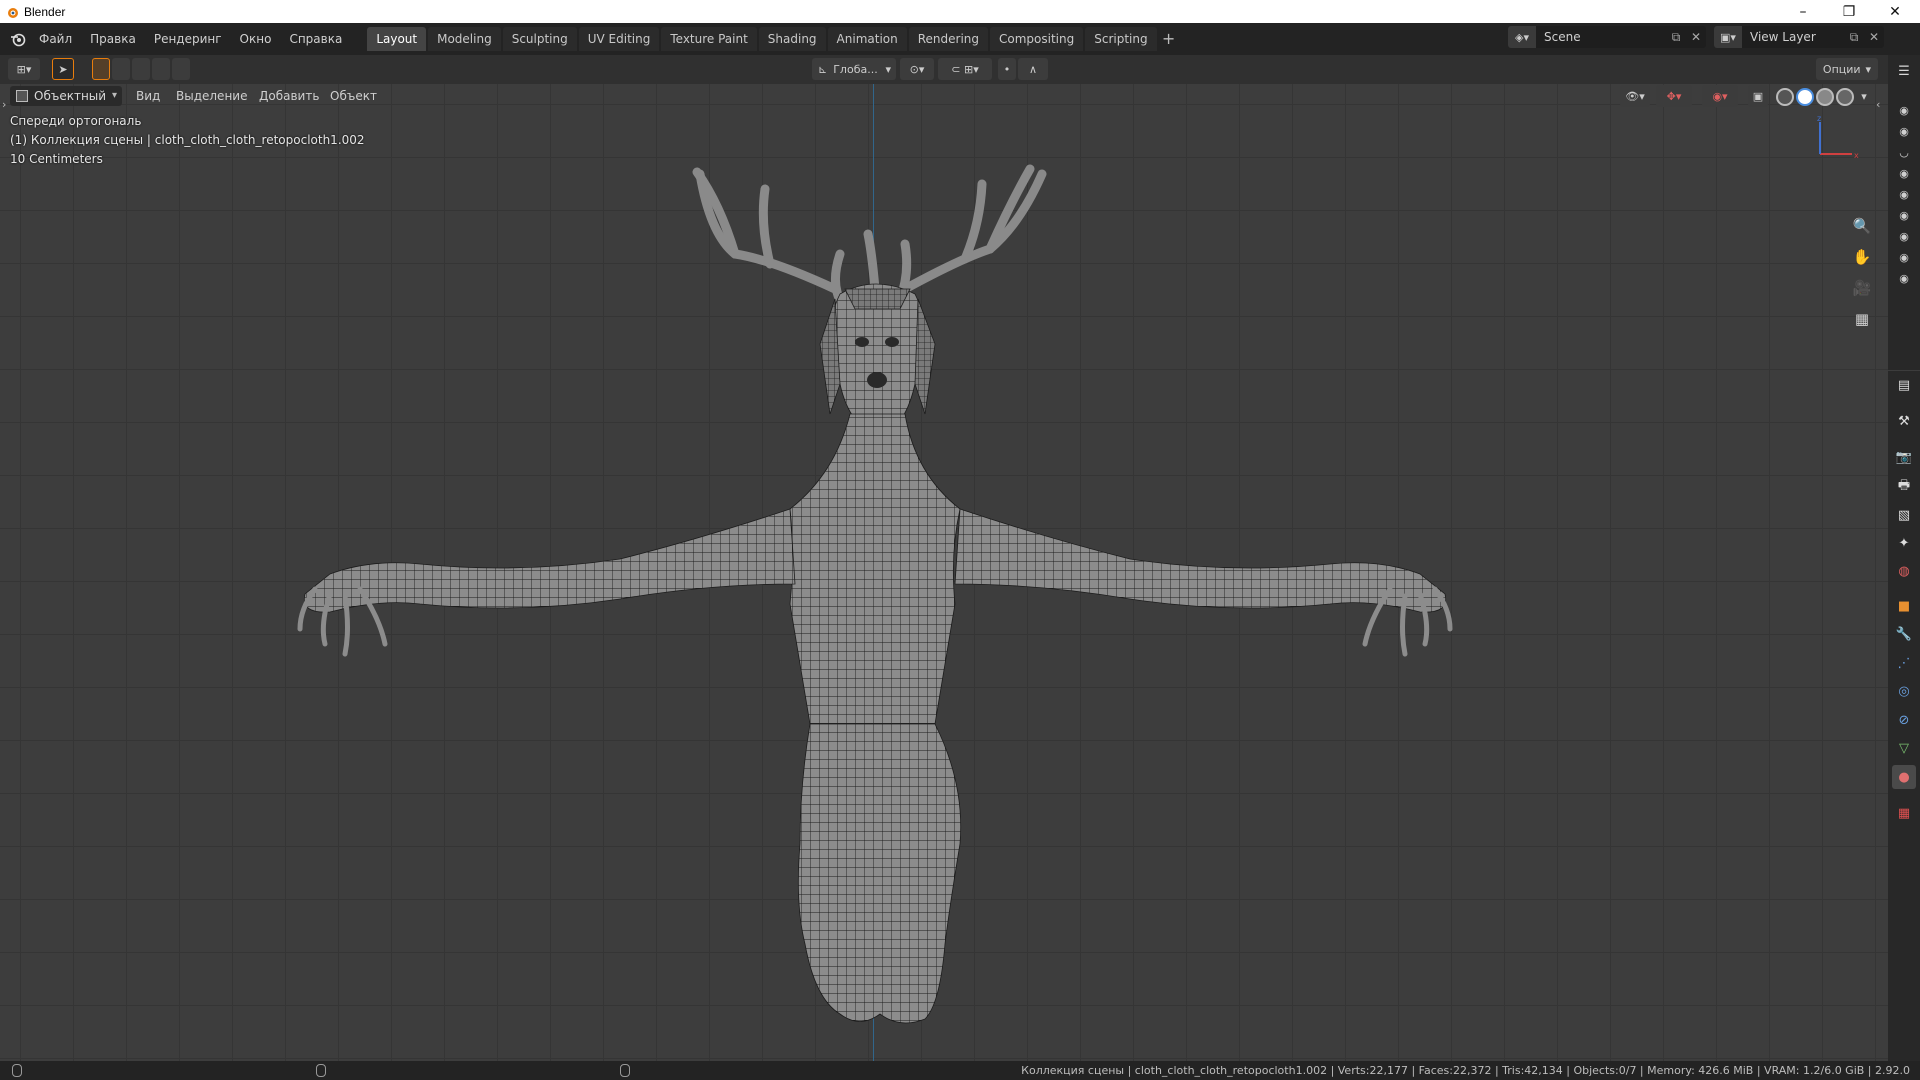 This screenshot has width=1920, height=1080. What do you see at coordinates (464, 39) in the screenshot?
I see `tab-modeling: Modeling` at bounding box center [464, 39].